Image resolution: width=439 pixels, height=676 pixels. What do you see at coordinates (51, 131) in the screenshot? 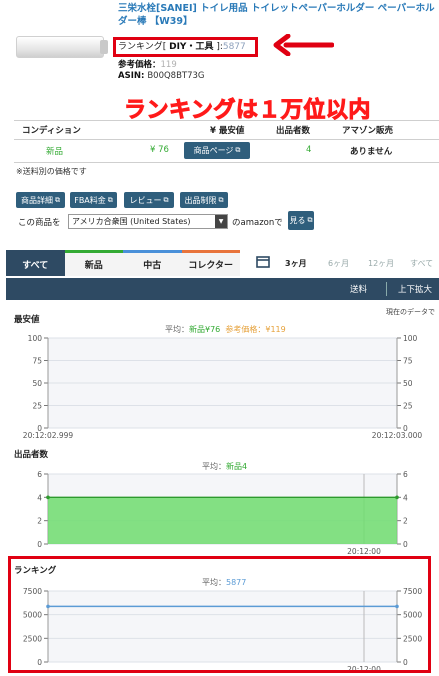
I see `header-condition: コンディション` at bounding box center [51, 131].